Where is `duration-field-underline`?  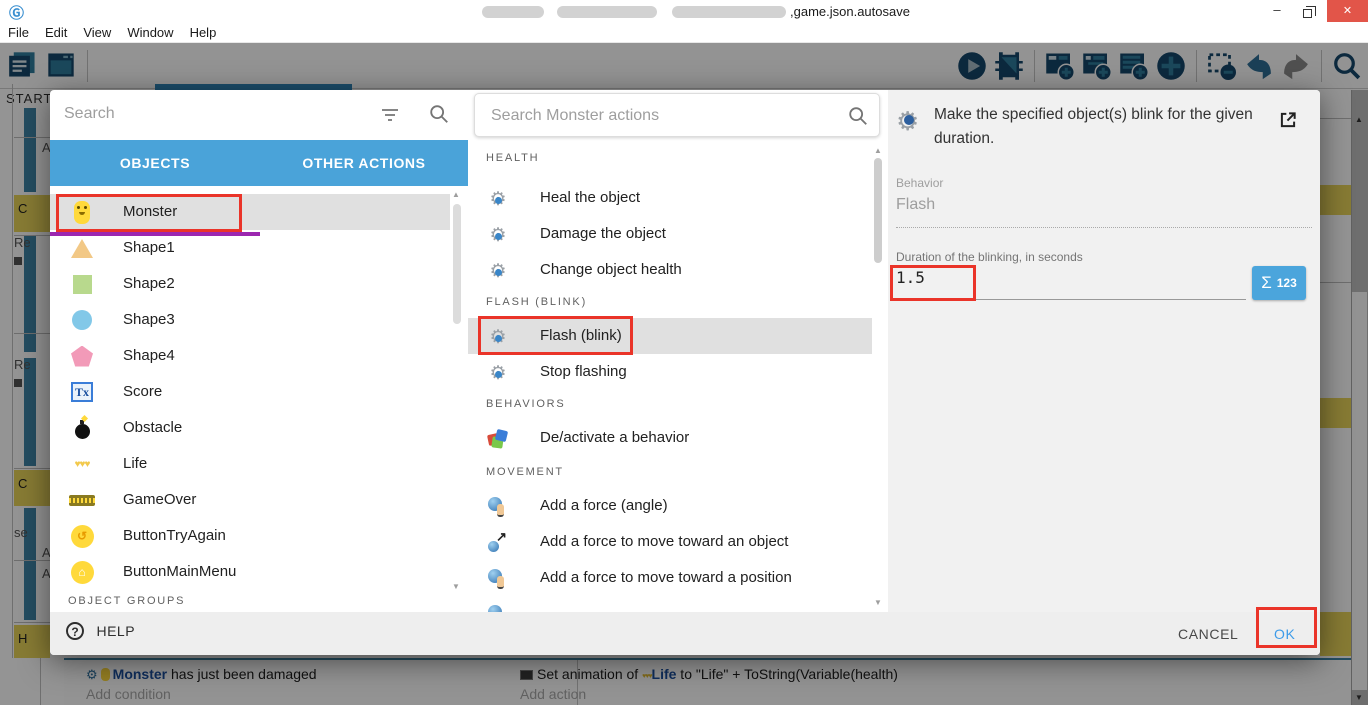 duration-field-underline is located at coordinates (1071, 299).